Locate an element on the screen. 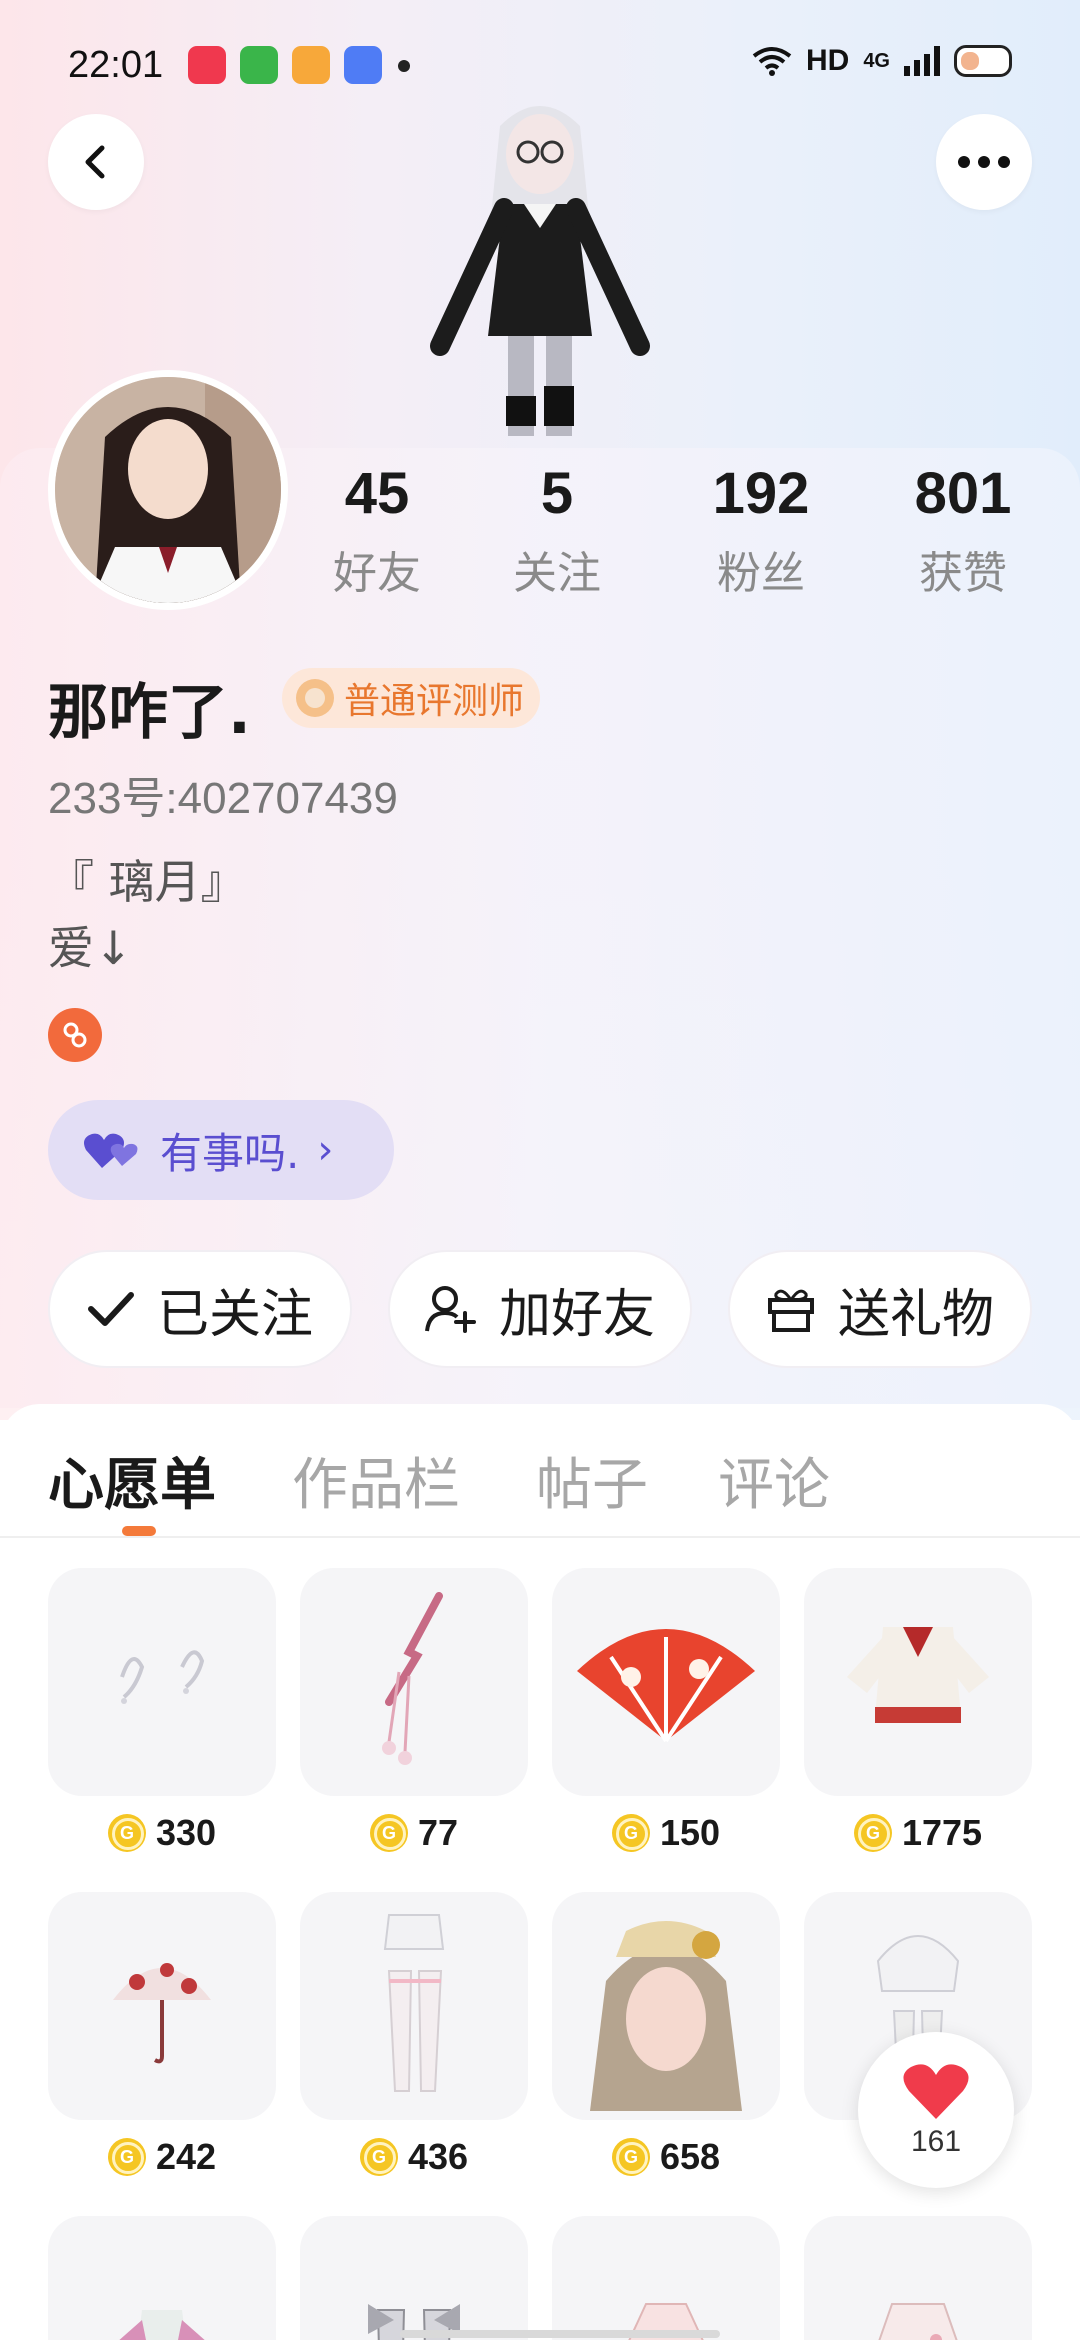 Image resolution: width=1080 pixels, height=2340 pixels. stat-likes: 801 获赞 is located at coordinates (963, 530).